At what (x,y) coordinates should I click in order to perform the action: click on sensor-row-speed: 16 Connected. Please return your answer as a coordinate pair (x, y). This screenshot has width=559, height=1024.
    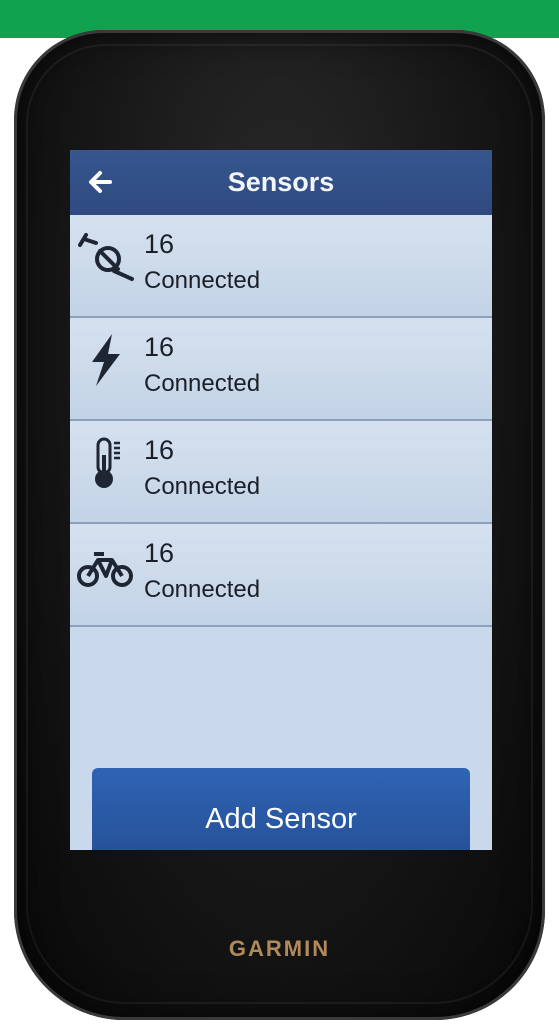
    Looking at the image, I should click on (281, 266).